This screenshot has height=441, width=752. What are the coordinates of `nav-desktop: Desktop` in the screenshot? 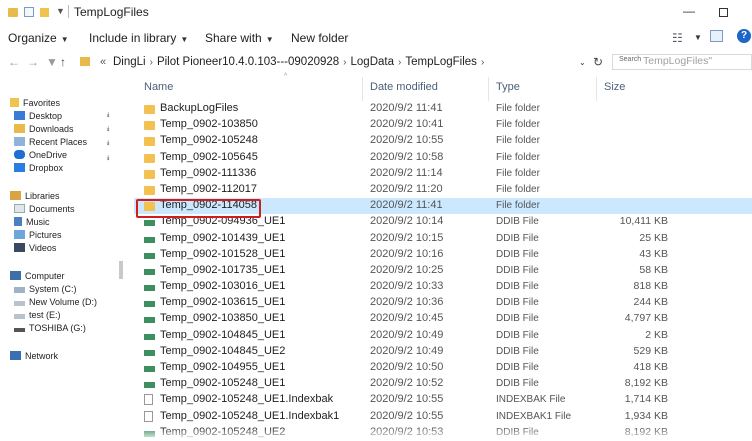 It's located at (38, 116).